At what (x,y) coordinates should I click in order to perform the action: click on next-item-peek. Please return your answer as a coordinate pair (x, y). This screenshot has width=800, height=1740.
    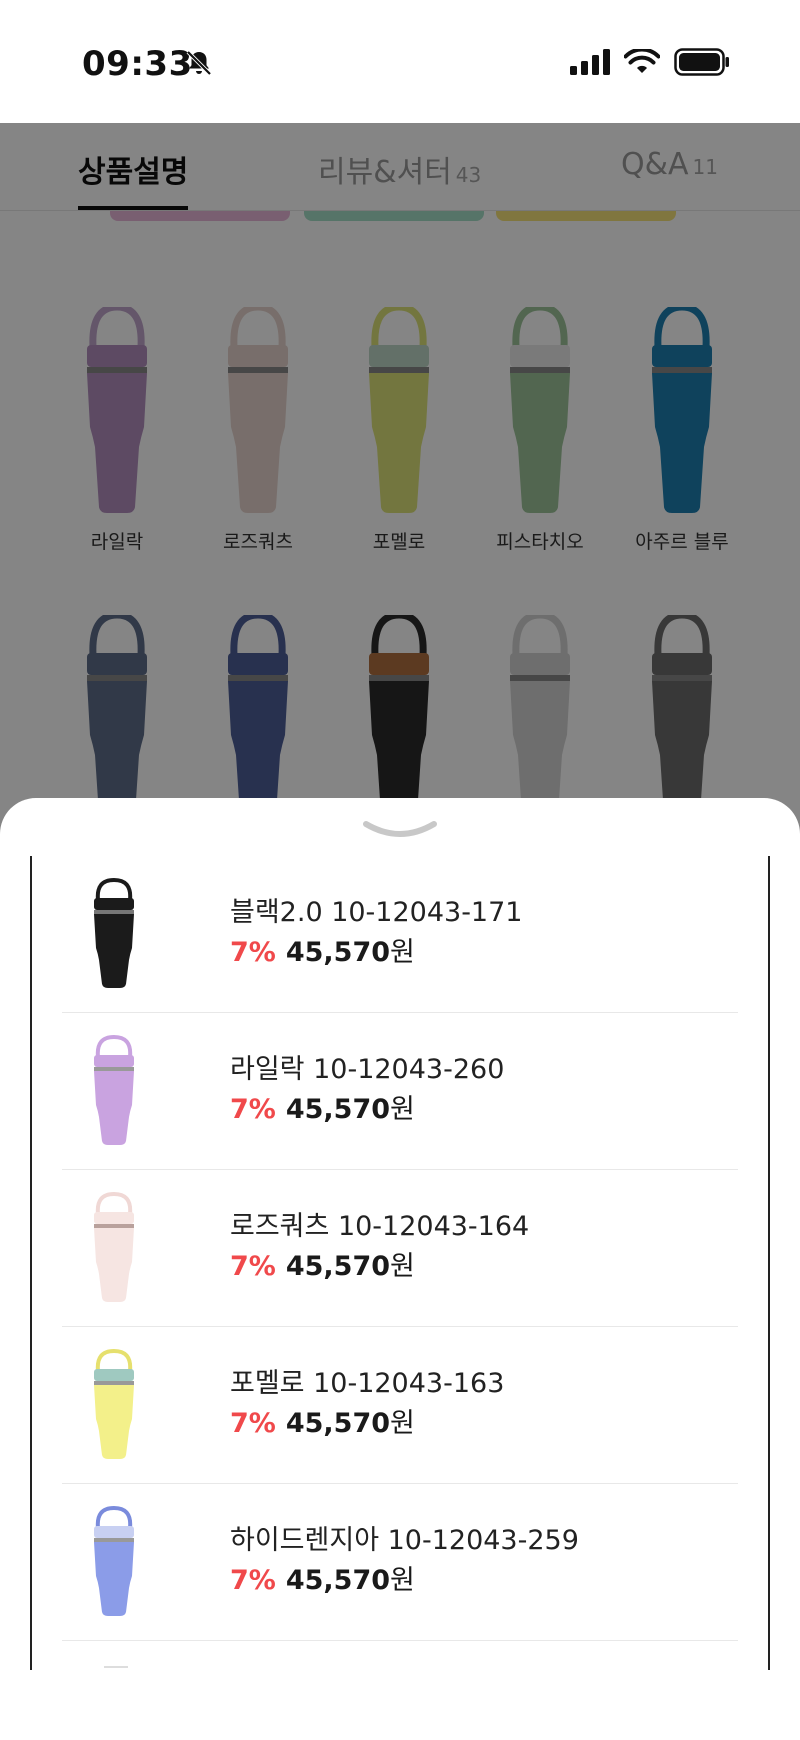
    Looking at the image, I should click on (116, 1667).